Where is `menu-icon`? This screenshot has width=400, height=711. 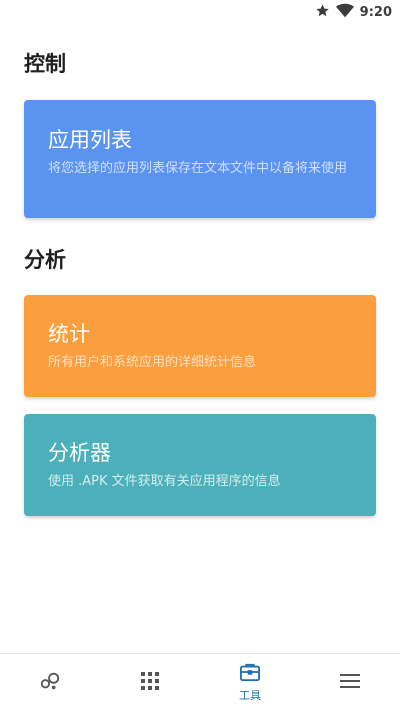 menu-icon is located at coordinates (350, 683).